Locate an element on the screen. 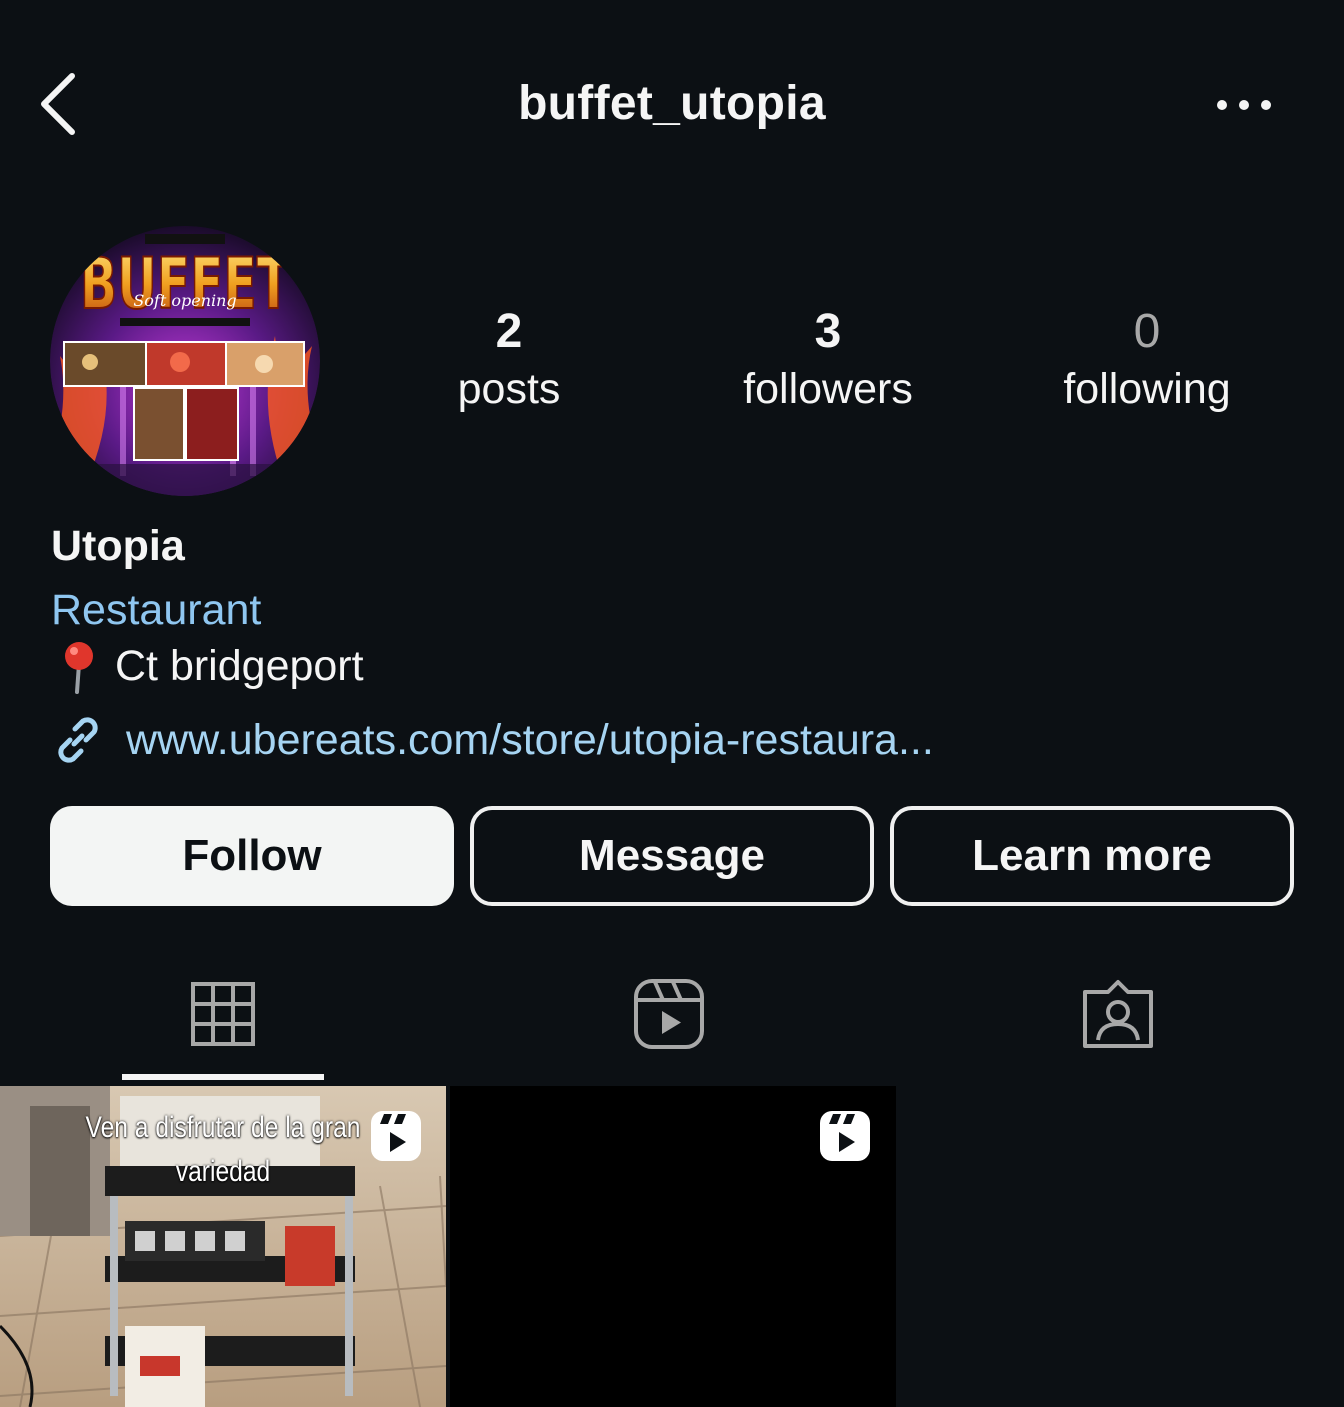 This screenshot has height=1407, width=1344. profile-avatar: BUFFET Soft opening is located at coordinates (185, 361).